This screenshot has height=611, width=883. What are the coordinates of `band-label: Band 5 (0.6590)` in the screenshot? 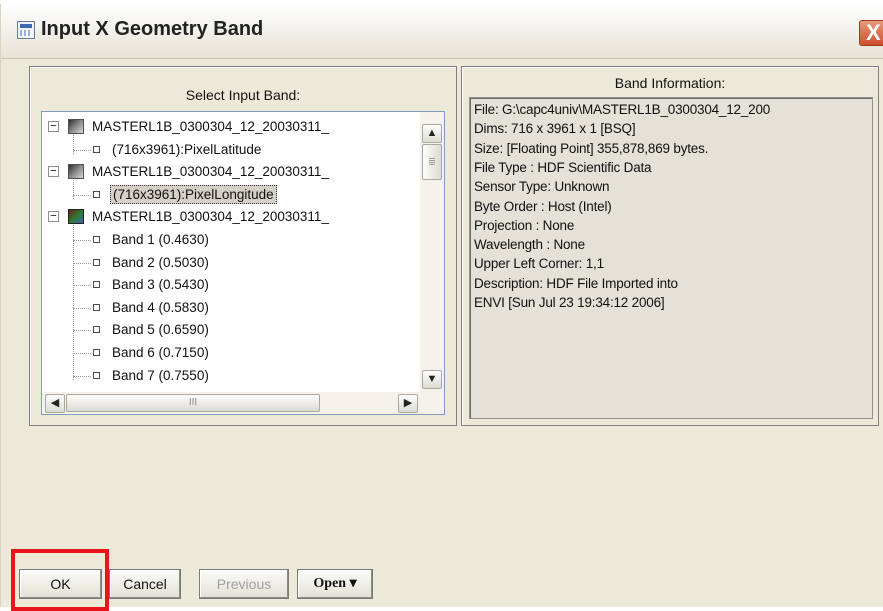 It's located at (160, 330).